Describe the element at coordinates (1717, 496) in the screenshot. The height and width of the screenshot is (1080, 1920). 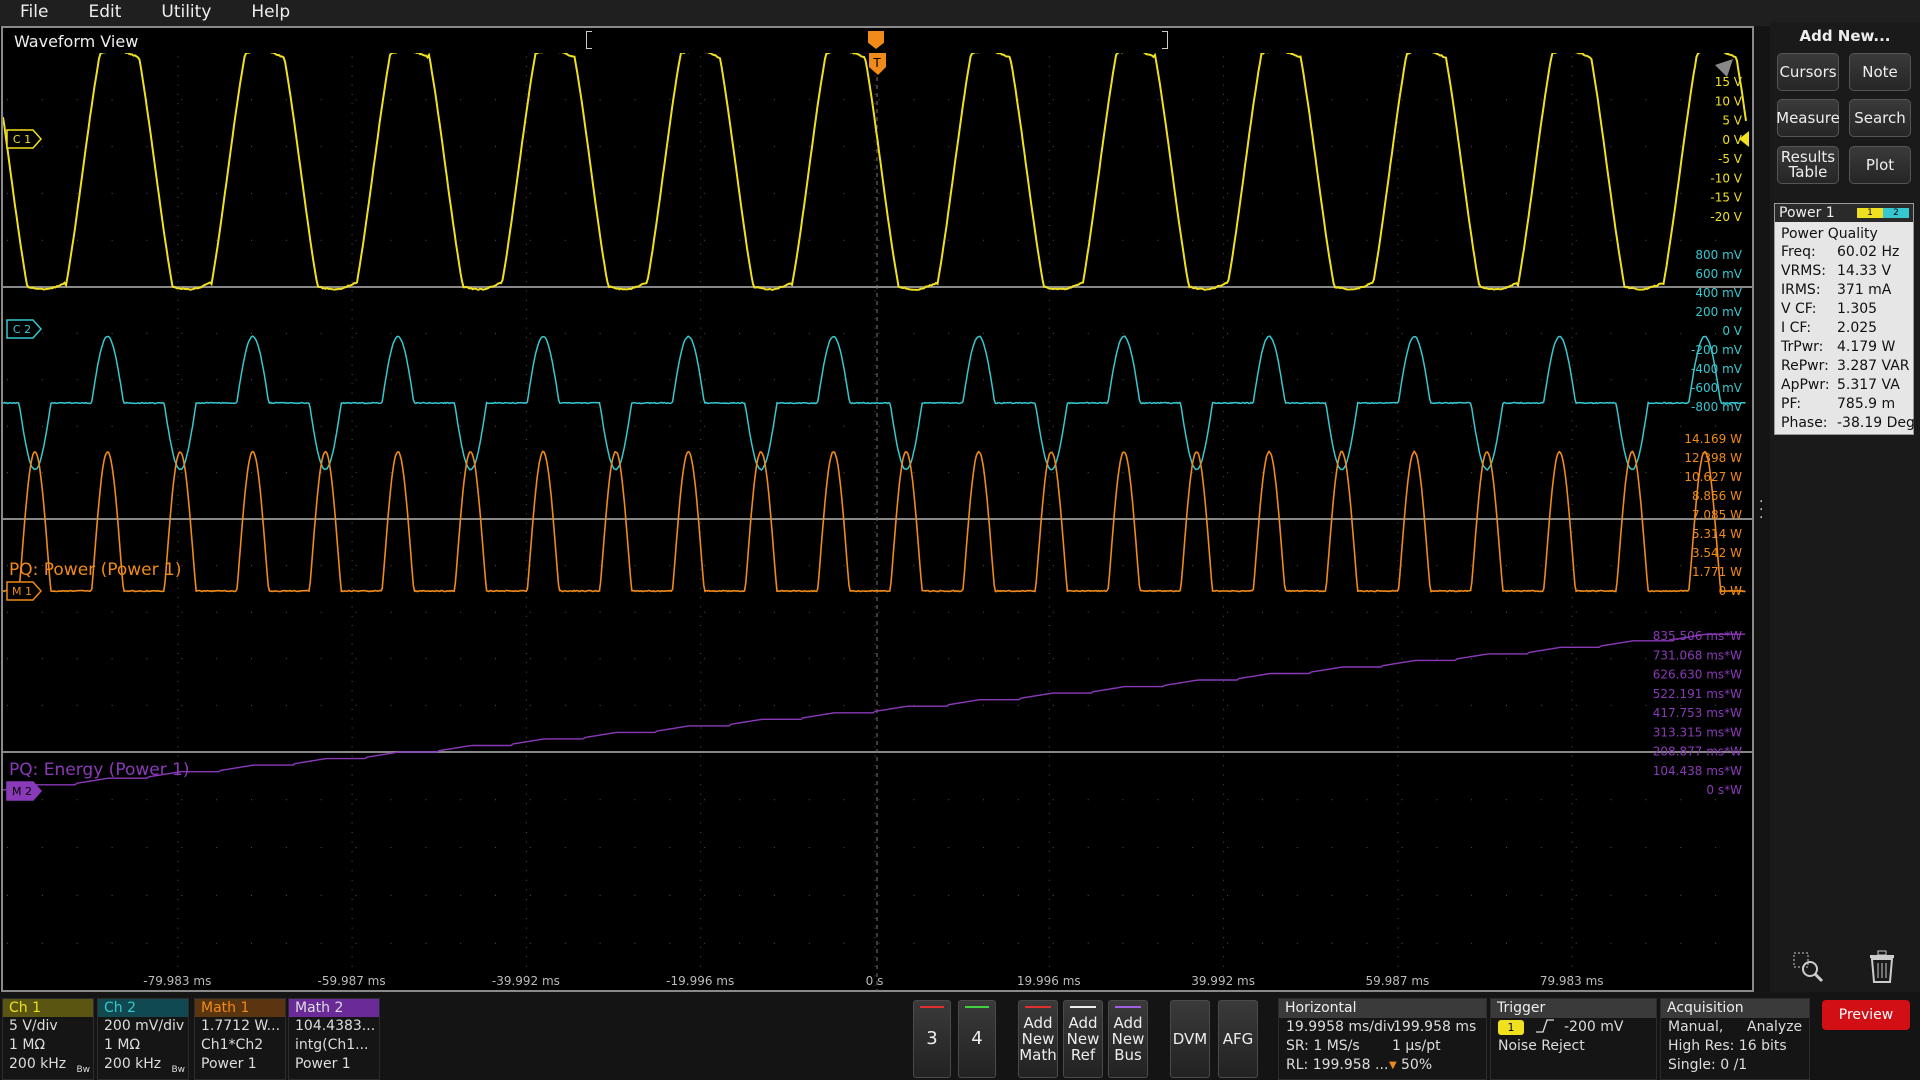
I see `math1-scale-label: 8.856 W` at that location.